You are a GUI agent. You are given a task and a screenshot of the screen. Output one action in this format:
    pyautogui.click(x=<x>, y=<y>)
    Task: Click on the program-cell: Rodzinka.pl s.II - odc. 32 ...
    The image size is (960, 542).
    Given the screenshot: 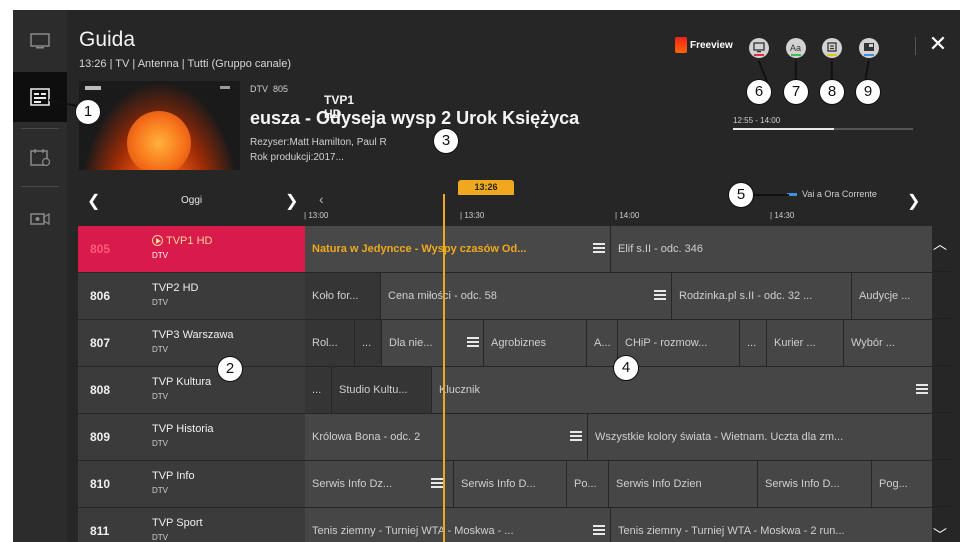 What is the action you would take?
    pyautogui.click(x=762, y=296)
    